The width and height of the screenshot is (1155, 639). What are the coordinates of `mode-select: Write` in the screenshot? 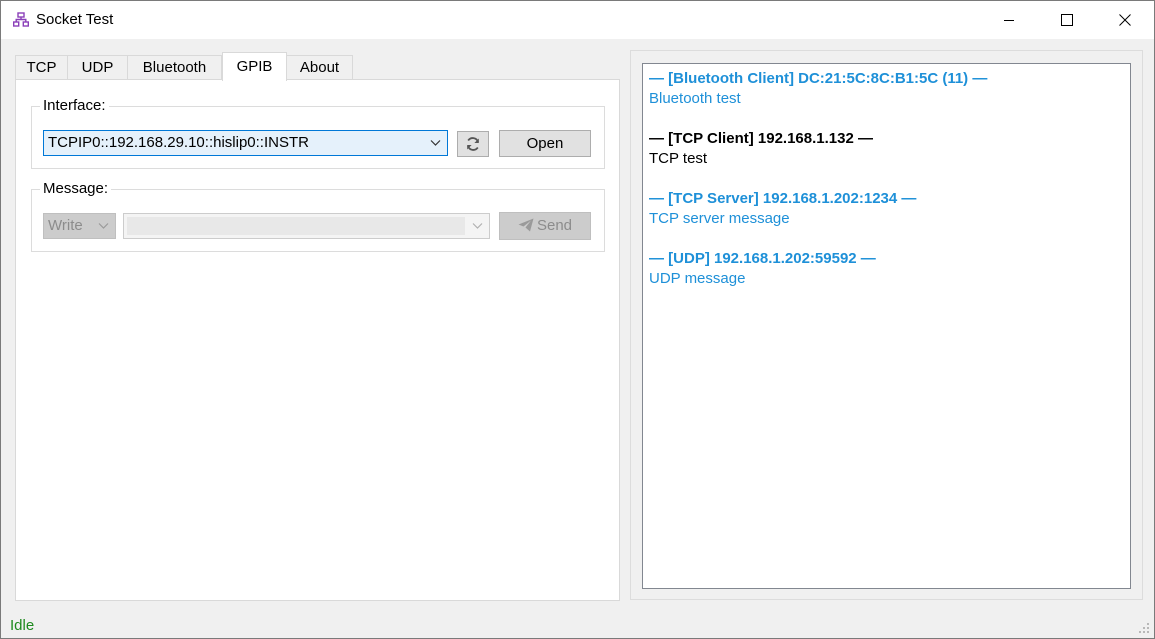 It's located at (79, 226).